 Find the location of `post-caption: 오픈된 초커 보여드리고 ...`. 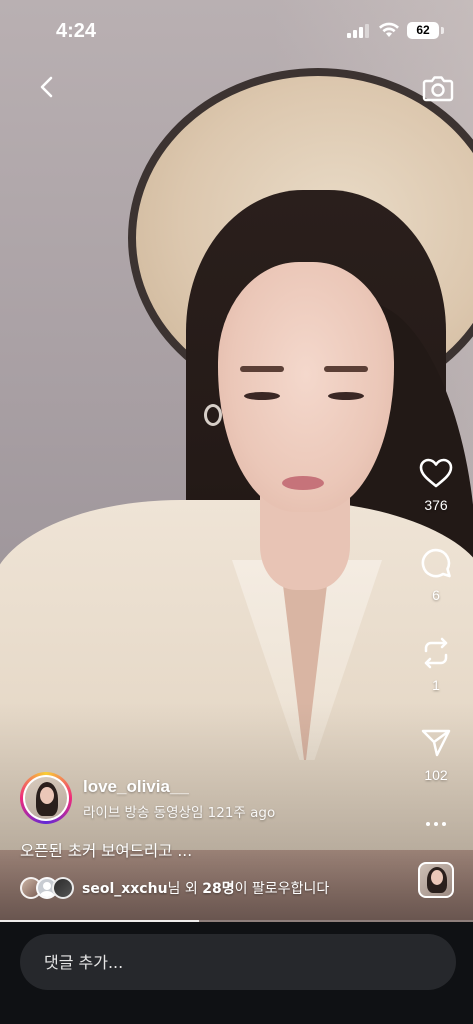

post-caption: 오픈된 초커 보여드리고 ... is located at coordinates (106, 850).